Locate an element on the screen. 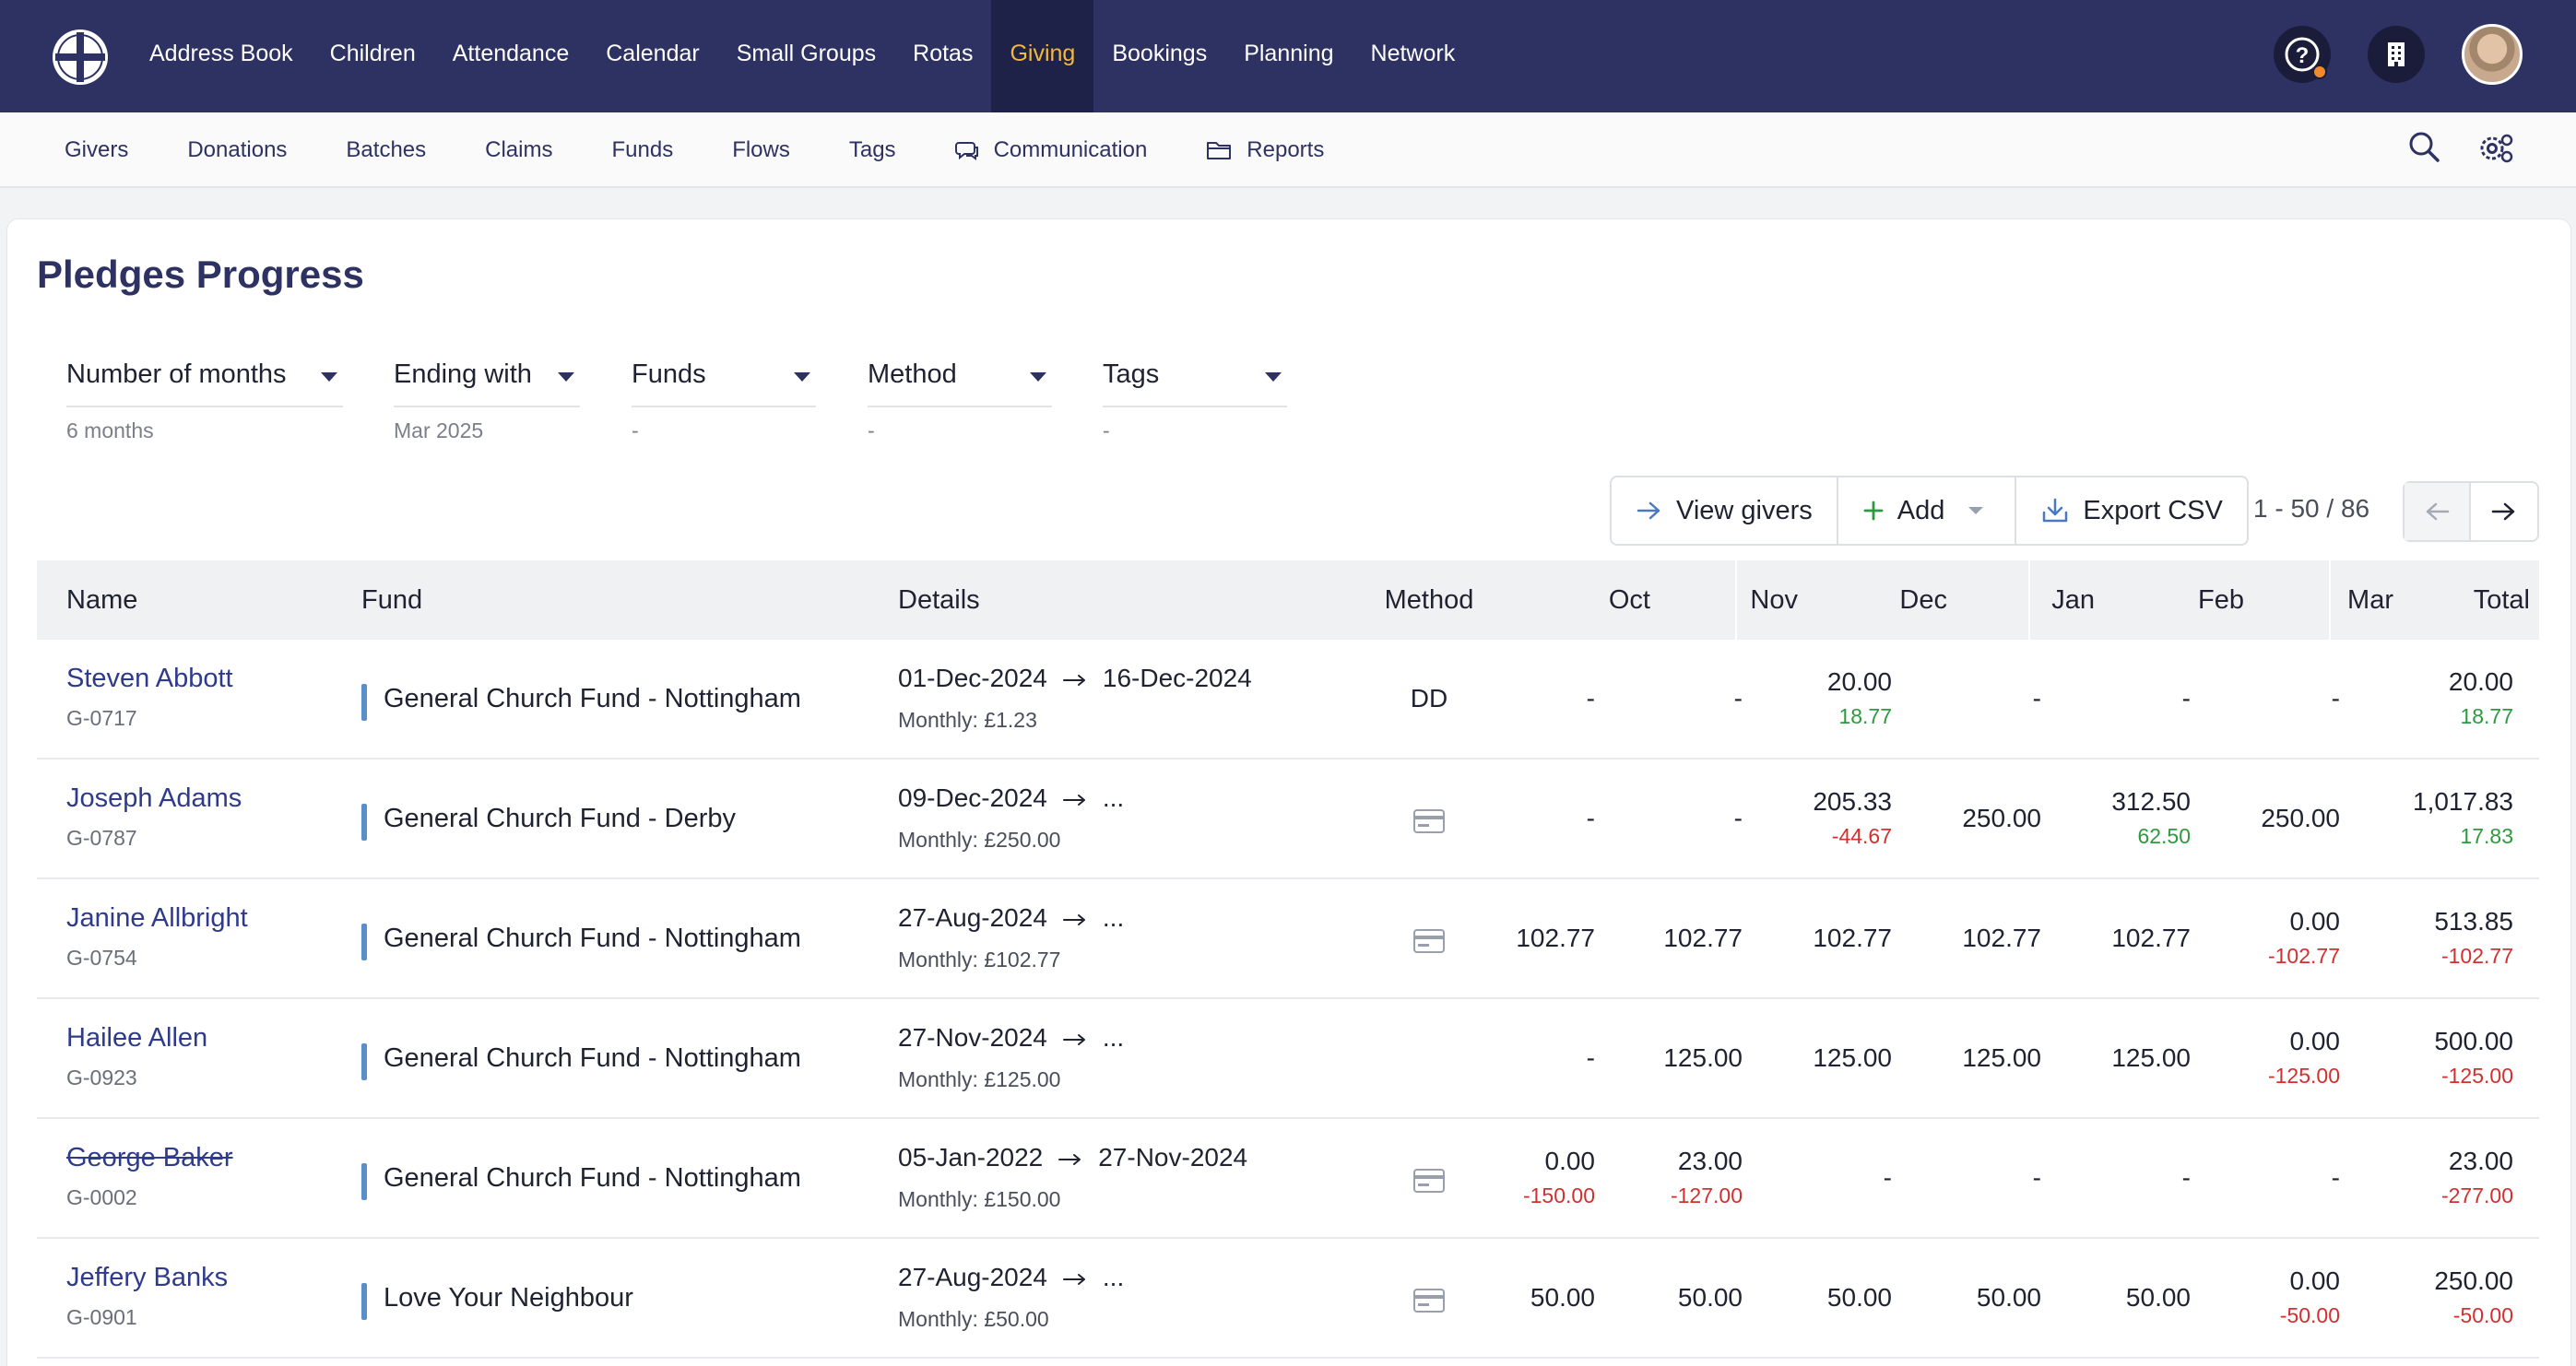  subnav-item-communication: Communication is located at coordinates (1051, 150).